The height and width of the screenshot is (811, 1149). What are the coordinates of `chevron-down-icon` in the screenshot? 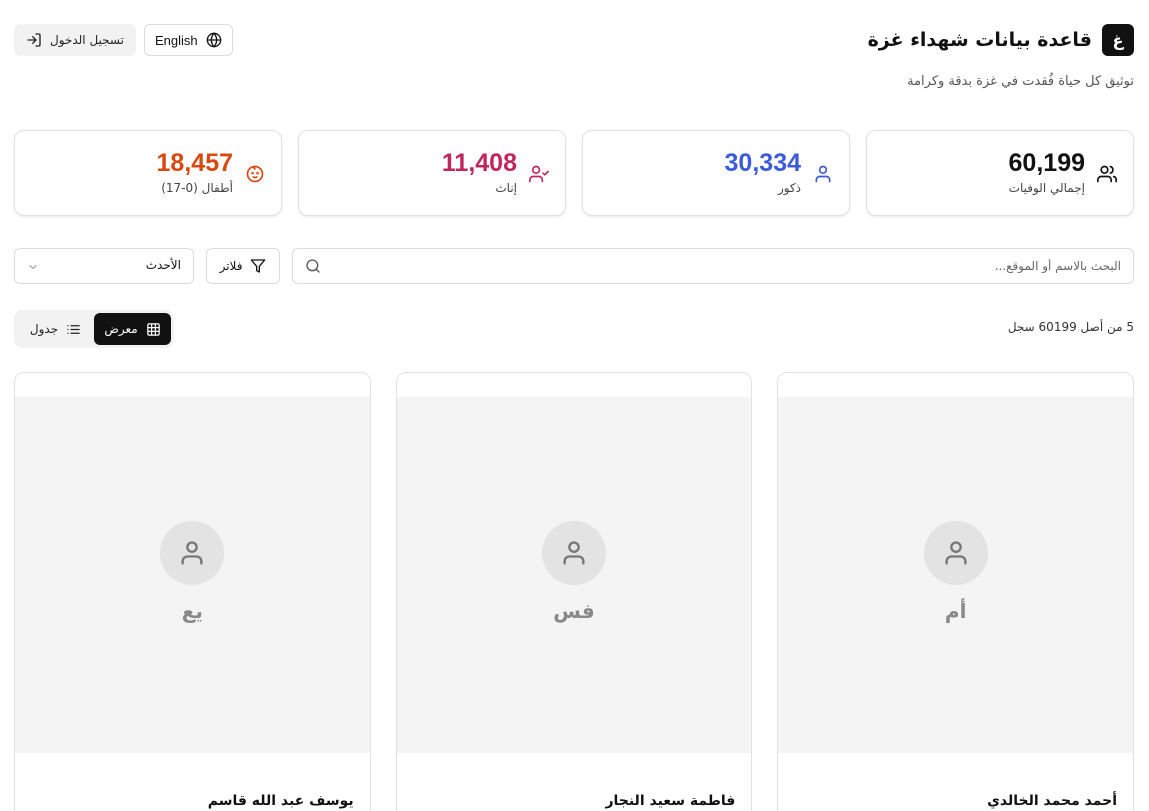 It's located at (33, 267).